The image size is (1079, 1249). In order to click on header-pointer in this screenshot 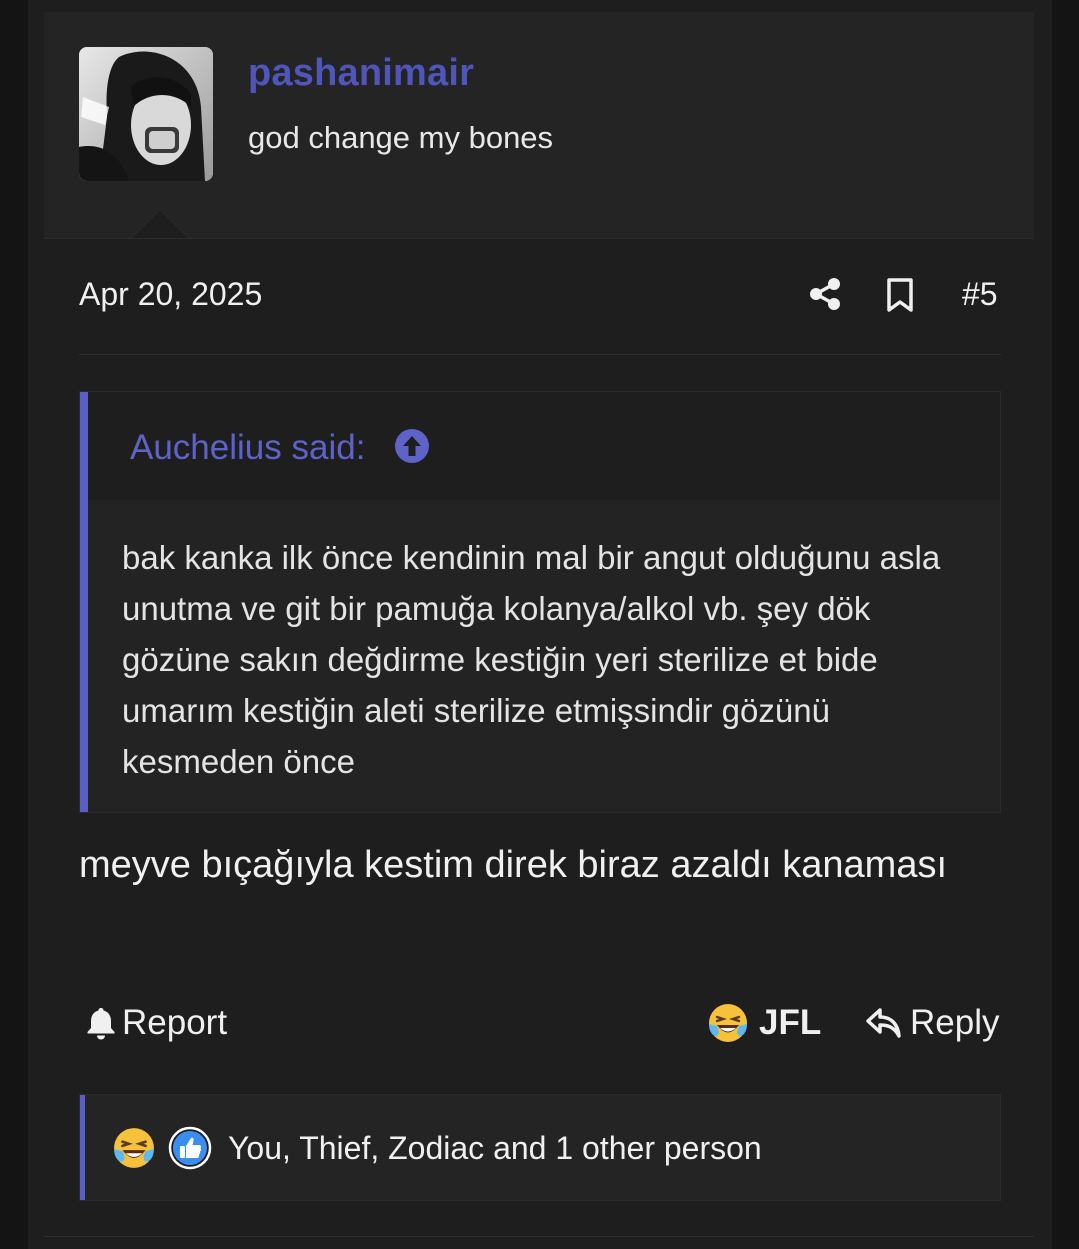, I will do `click(160, 224)`.